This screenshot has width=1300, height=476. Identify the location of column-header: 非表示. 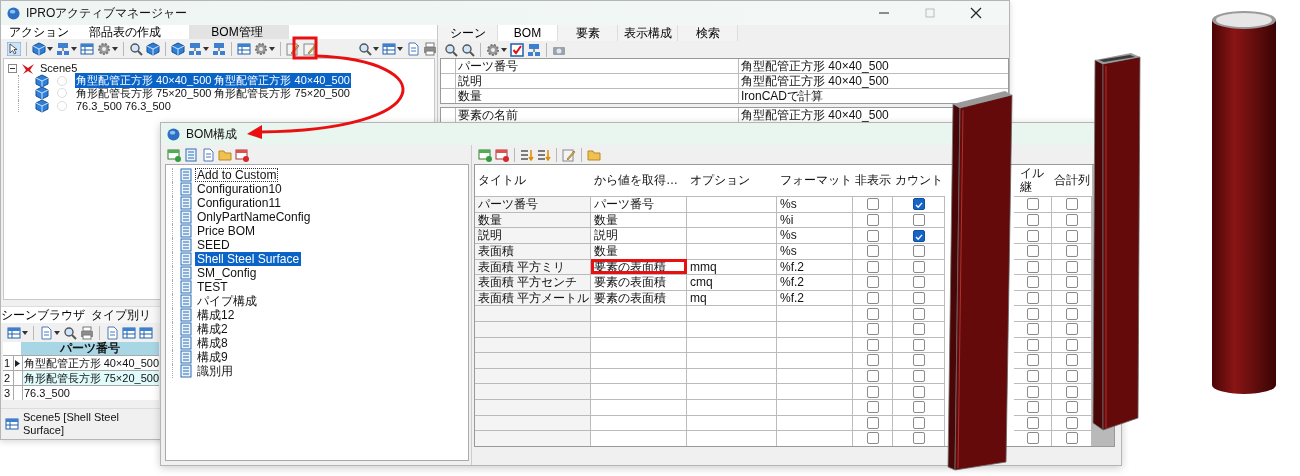
(873, 181).